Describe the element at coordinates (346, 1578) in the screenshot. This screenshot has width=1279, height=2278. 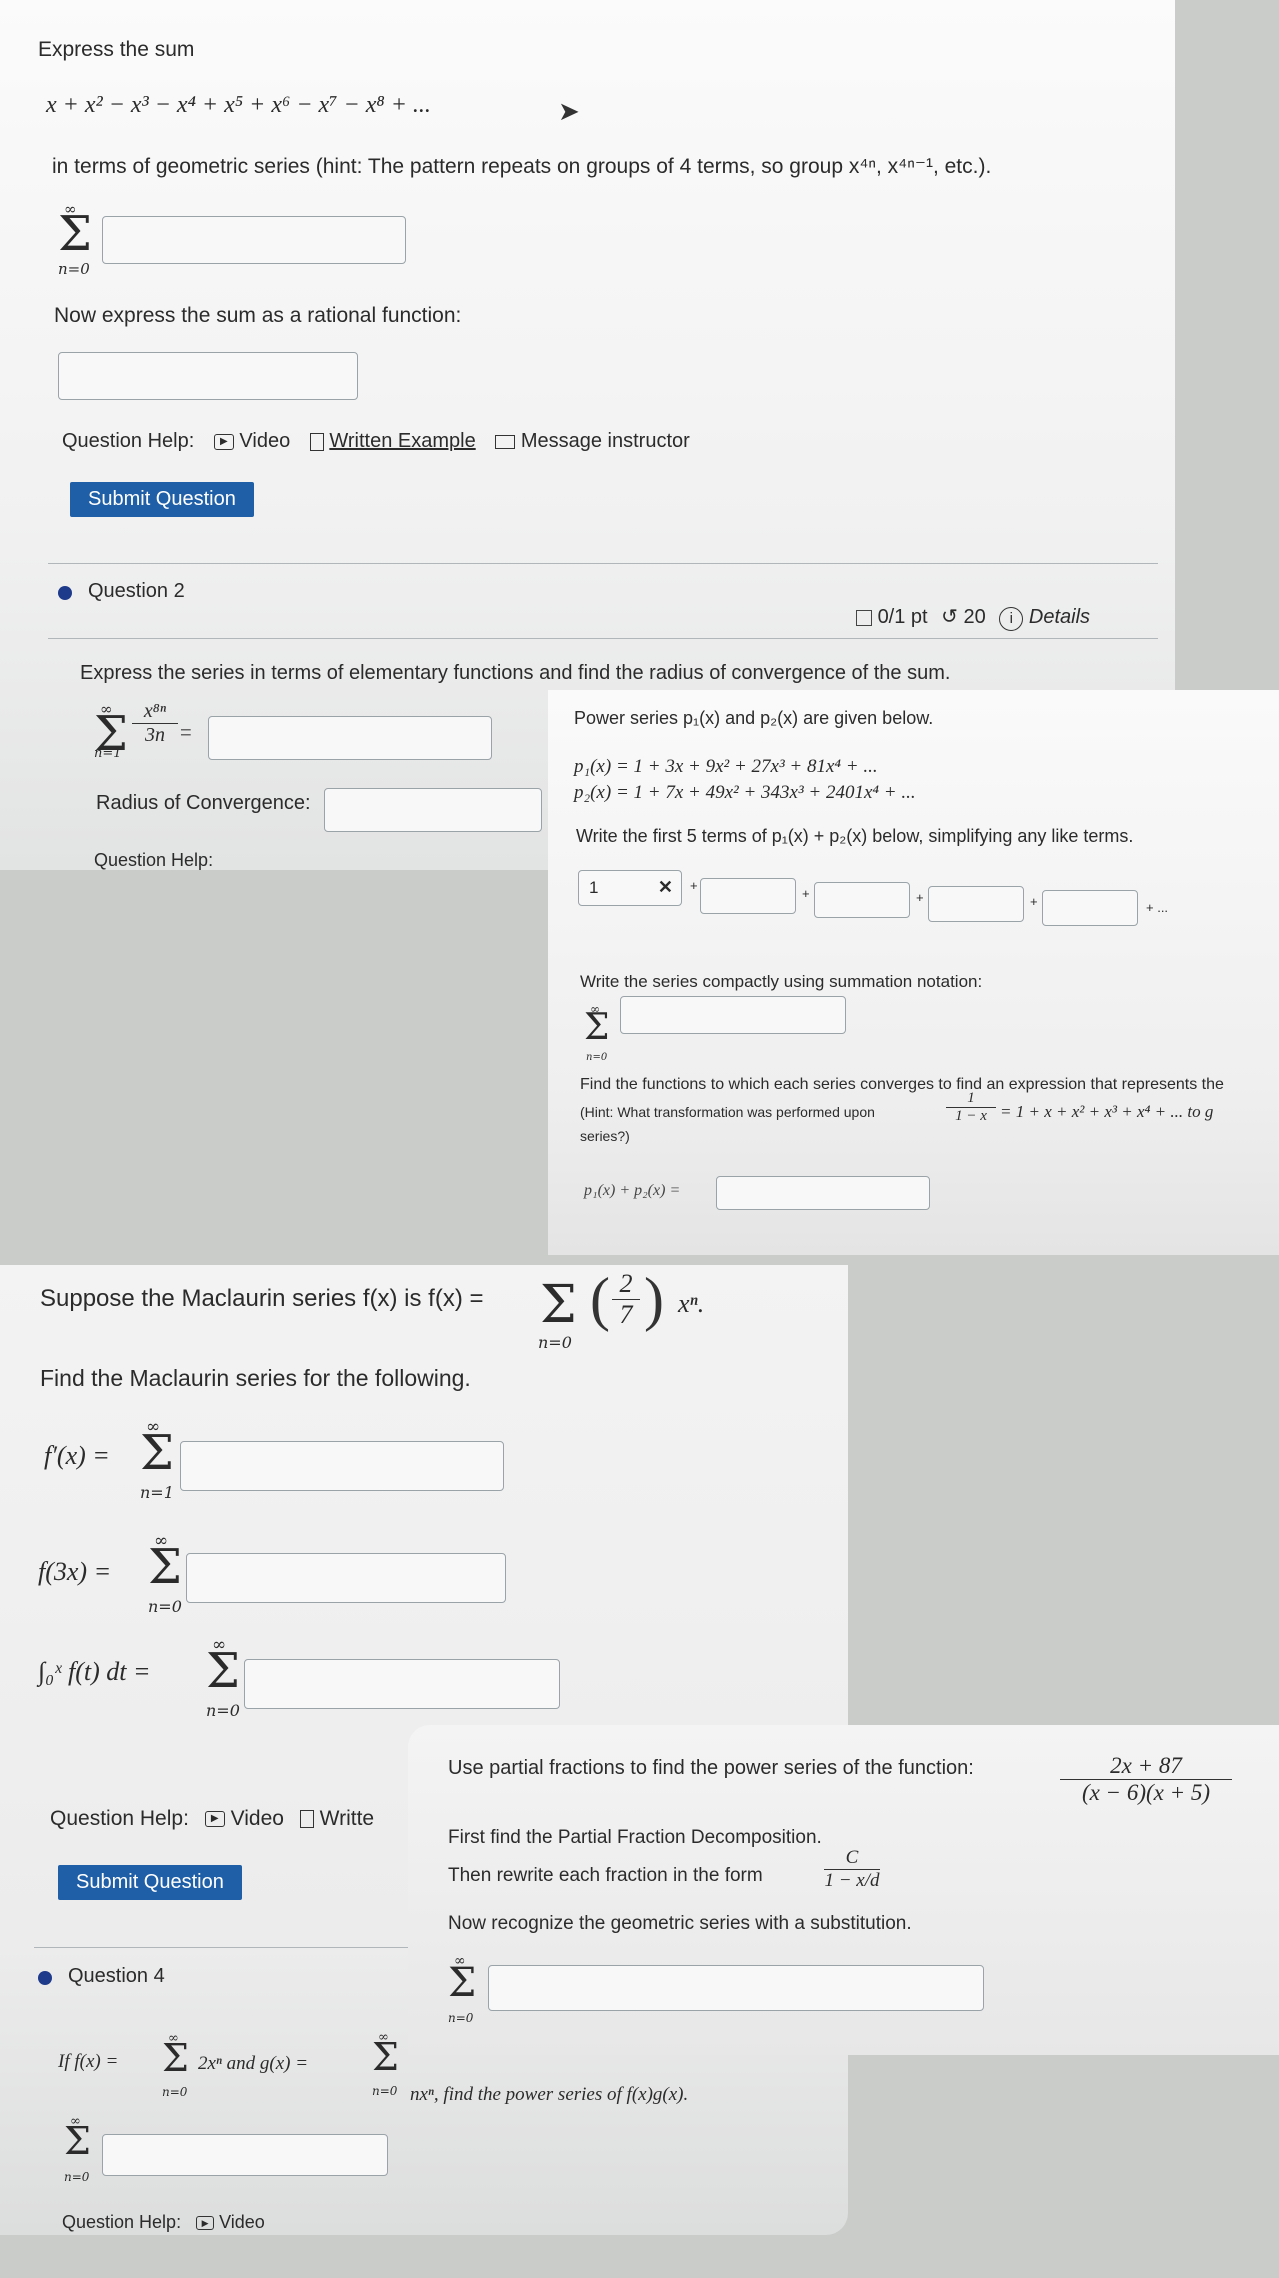
I see `f3x-input` at that location.